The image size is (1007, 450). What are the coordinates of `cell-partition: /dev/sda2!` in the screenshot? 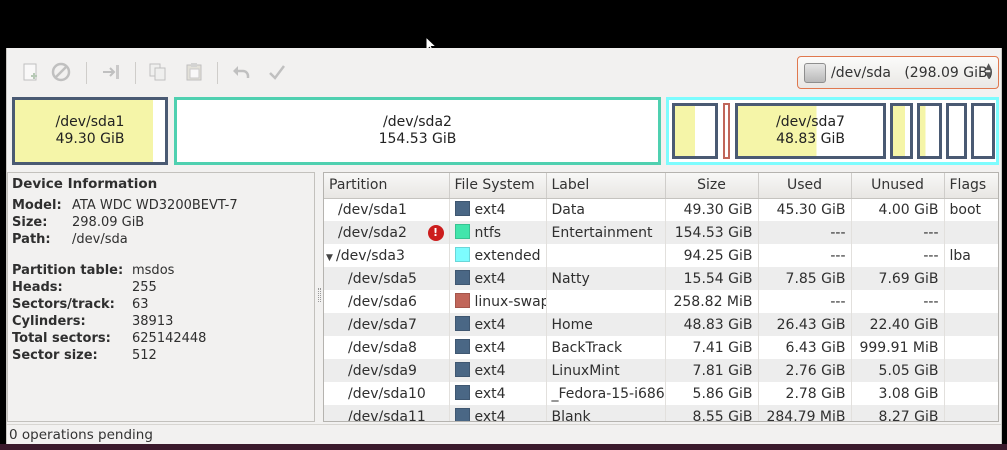 It's located at (387, 232).